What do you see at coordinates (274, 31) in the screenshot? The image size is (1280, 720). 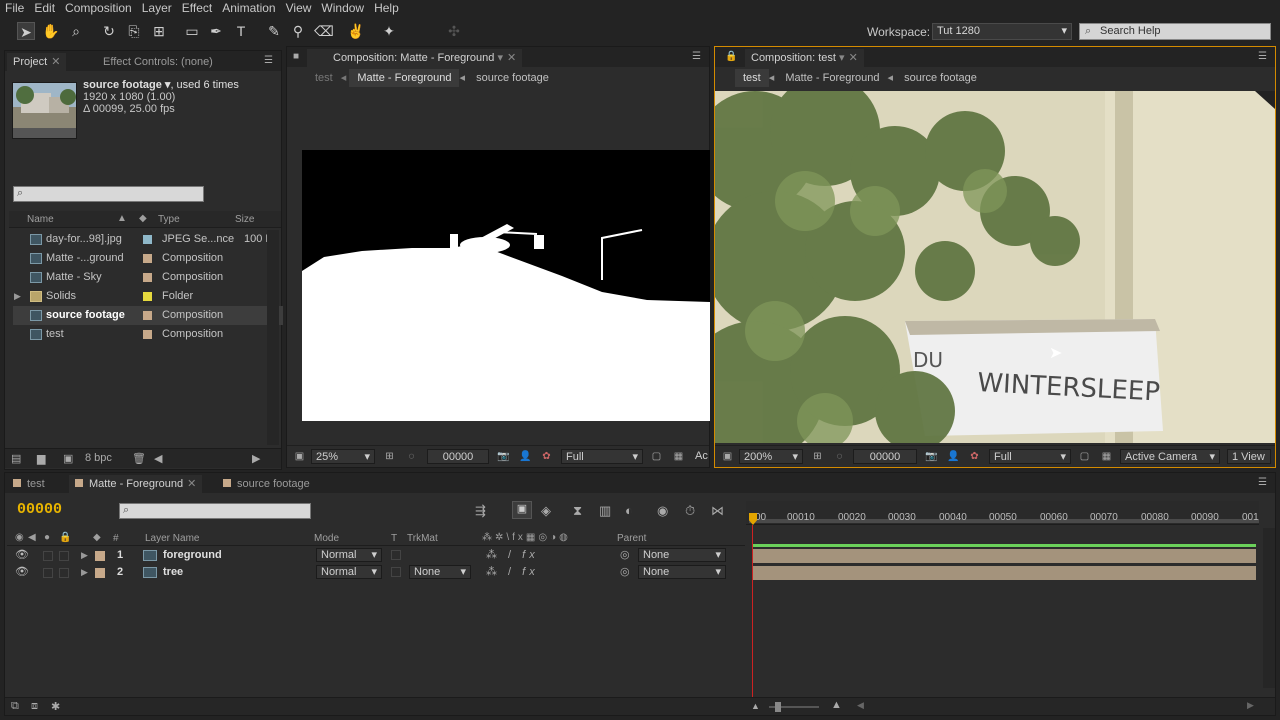 I see `brush-tool-icon: ✎` at bounding box center [274, 31].